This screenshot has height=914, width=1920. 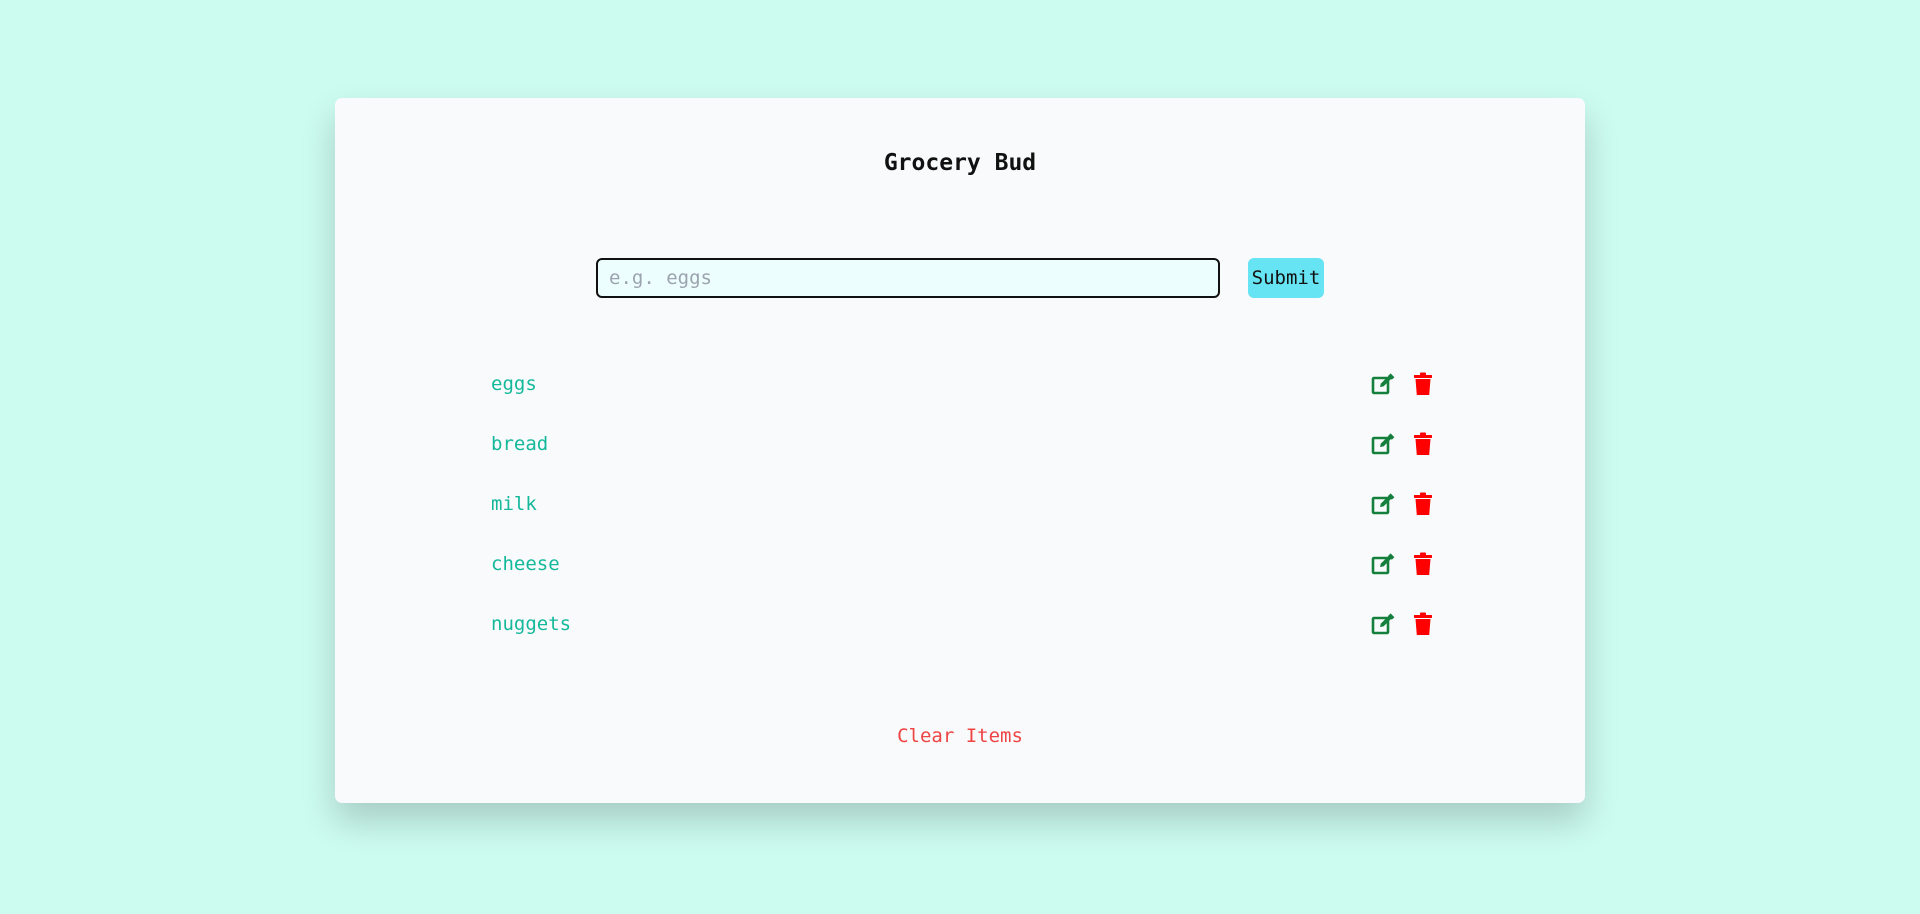 What do you see at coordinates (961, 468) in the screenshot?
I see `list-item: bread` at bounding box center [961, 468].